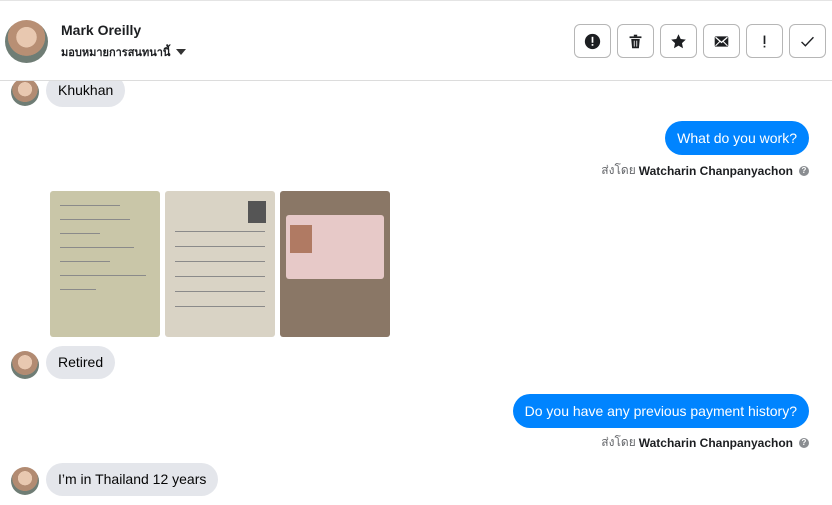  Describe the element at coordinates (116, 53) in the screenshot. I see `assign-label: มอบหมายการสนทนานี้` at that location.